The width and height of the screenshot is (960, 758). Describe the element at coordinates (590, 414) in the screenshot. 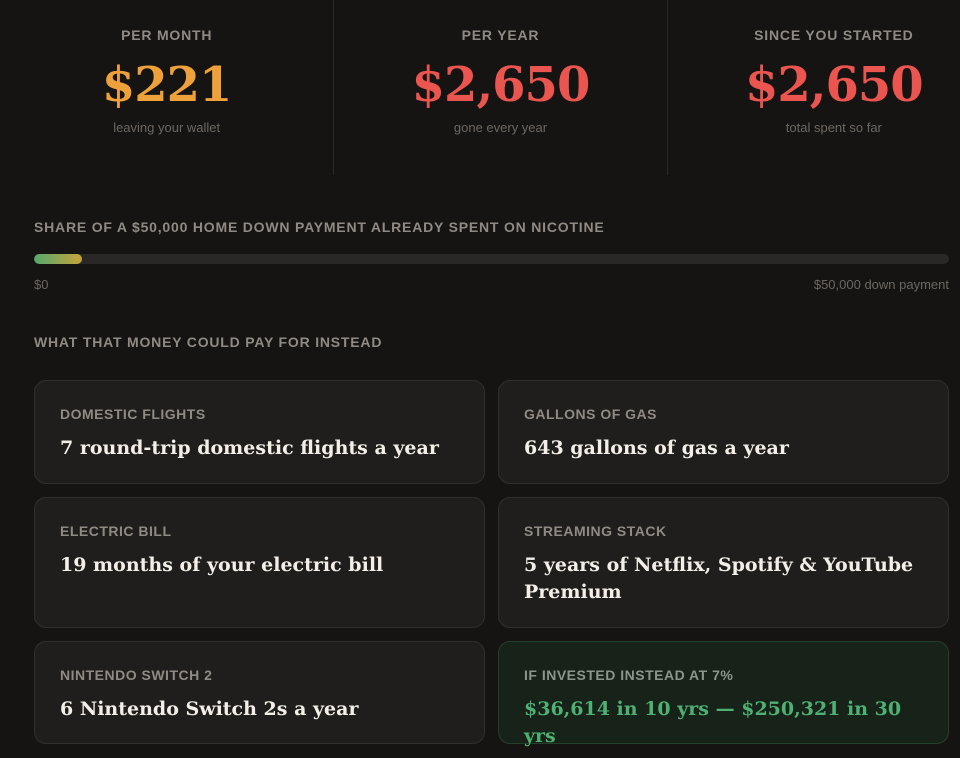

I see `card-label: GALLONS OF GAS` at that location.